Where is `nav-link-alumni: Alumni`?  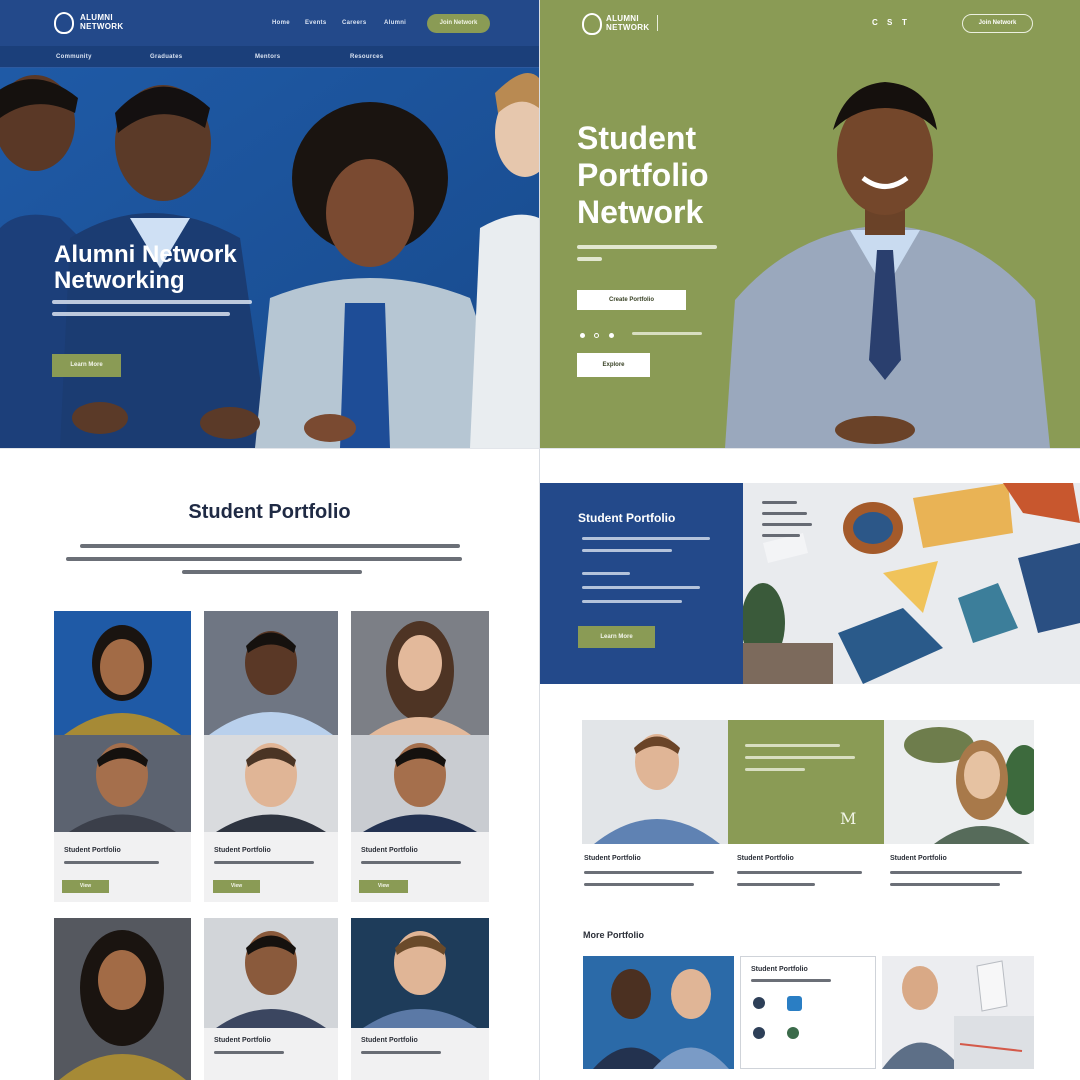
nav-link-alumni: Alumni is located at coordinates (395, 23).